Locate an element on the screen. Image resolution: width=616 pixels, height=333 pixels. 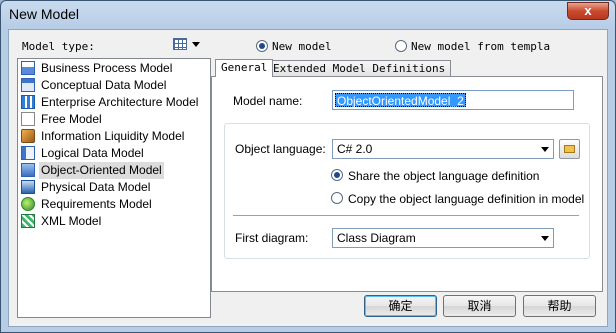
free-model-icon is located at coordinates (28, 119).